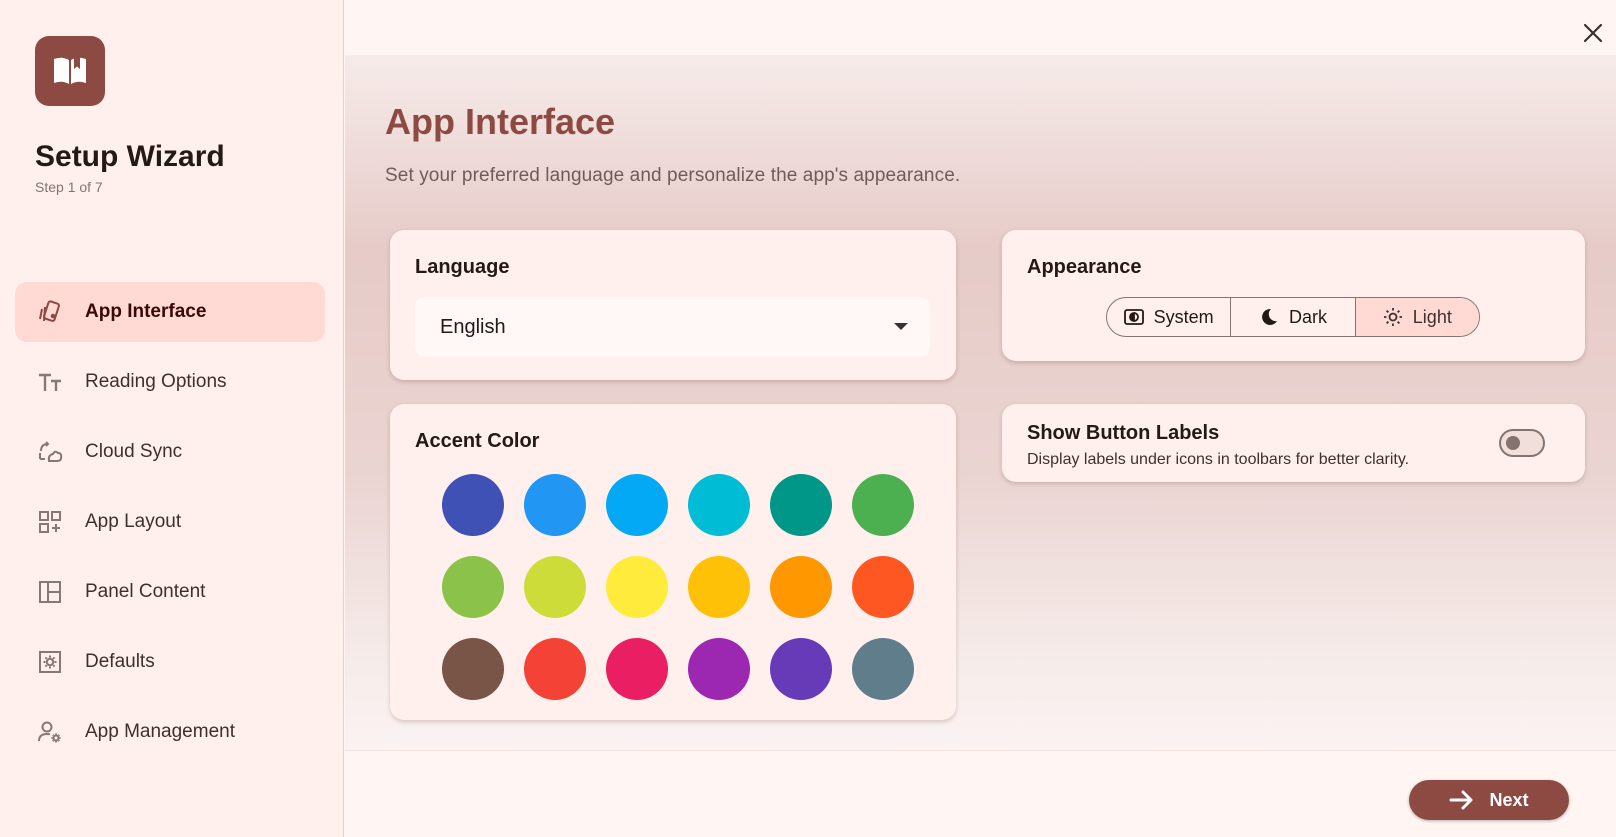  What do you see at coordinates (1293, 295) in the screenshot?
I see `appearance-card: Appearance System Dark Light` at bounding box center [1293, 295].